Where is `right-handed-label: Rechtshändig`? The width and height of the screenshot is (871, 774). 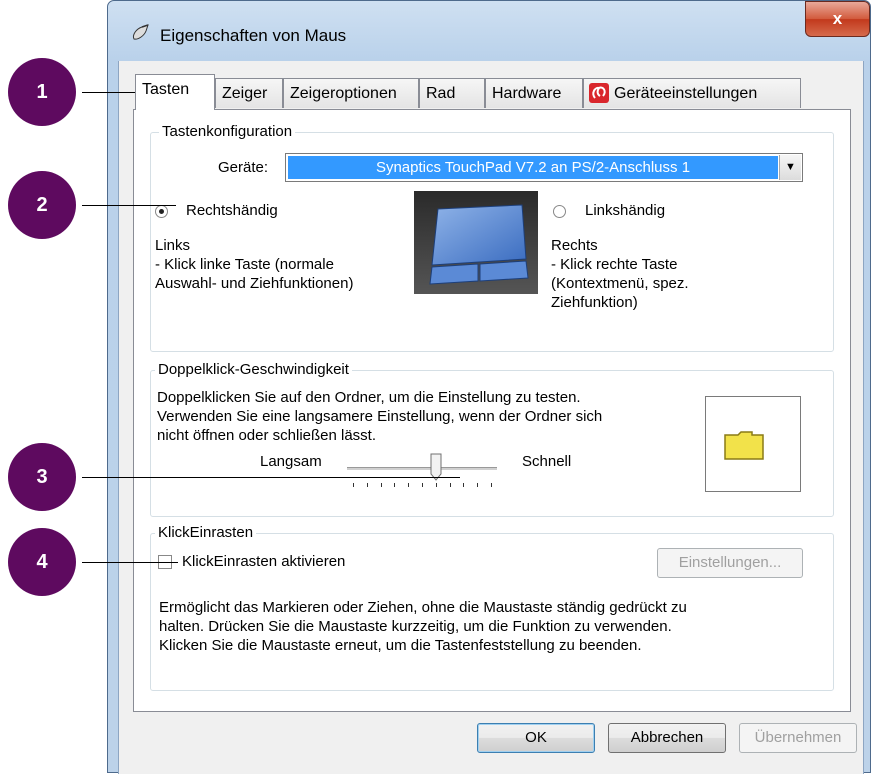 right-handed-label: Rechtshändig is located at coordinates (232, 210).